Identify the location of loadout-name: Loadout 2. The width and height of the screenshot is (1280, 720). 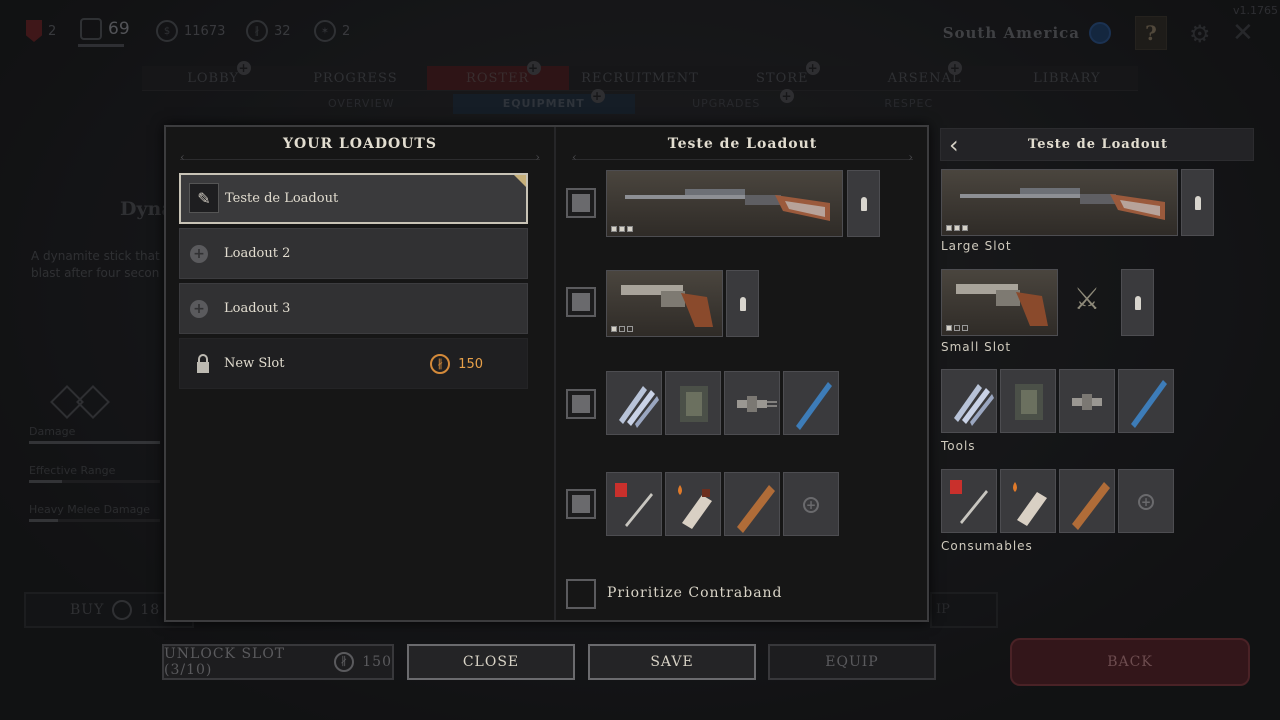
(257, 253).